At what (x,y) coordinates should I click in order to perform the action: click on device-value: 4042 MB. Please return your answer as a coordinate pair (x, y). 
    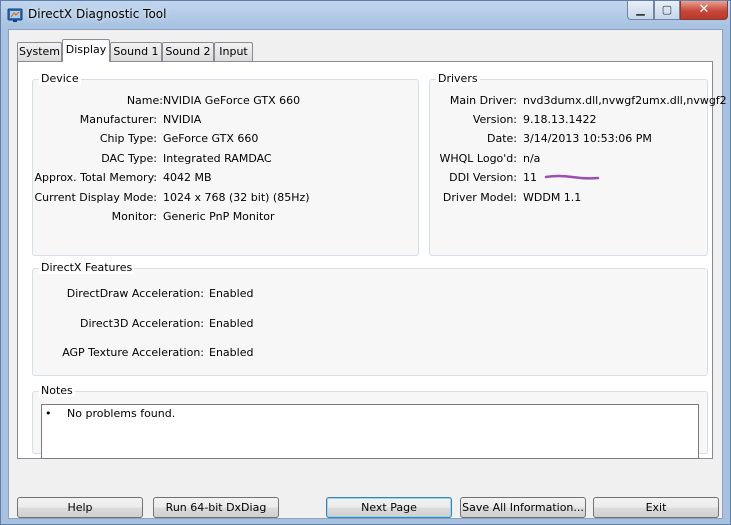
    Looking at the image, I should click on (187, 177).